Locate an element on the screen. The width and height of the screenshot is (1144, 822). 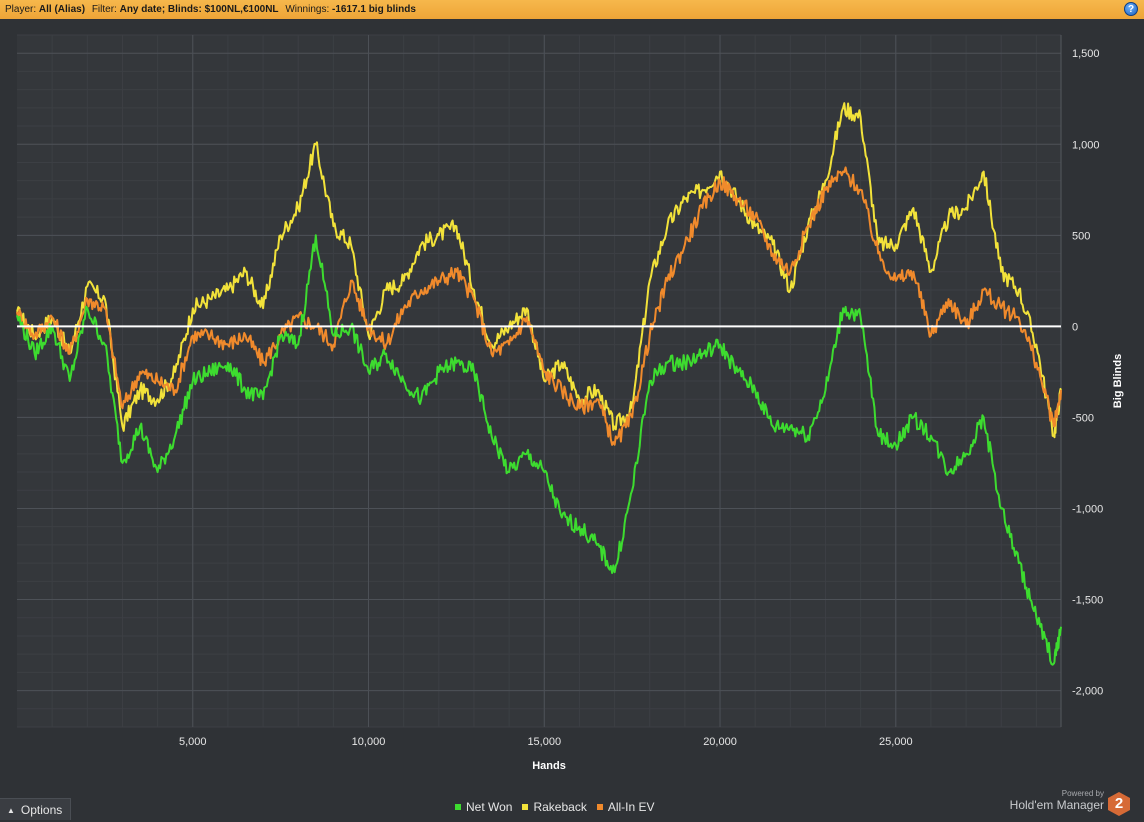
legend-label: Rakeback is located at coordinates (560, 807).